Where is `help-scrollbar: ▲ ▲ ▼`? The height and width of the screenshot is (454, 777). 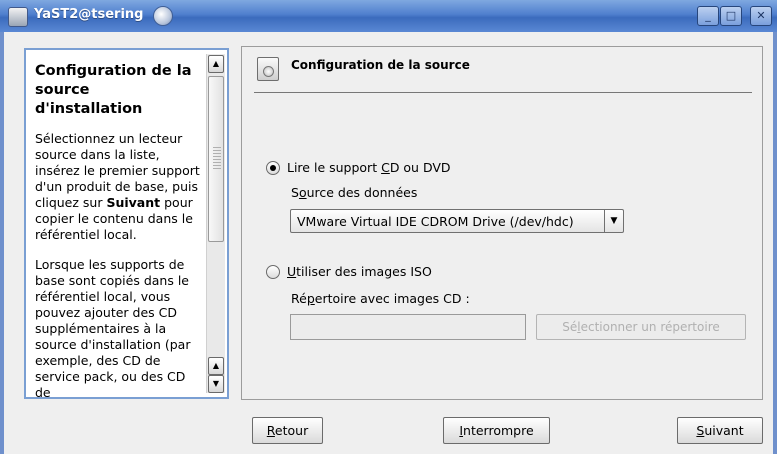
help-scrollbar: ▲ ▲ ▼ is located at coordinates (215, 223).